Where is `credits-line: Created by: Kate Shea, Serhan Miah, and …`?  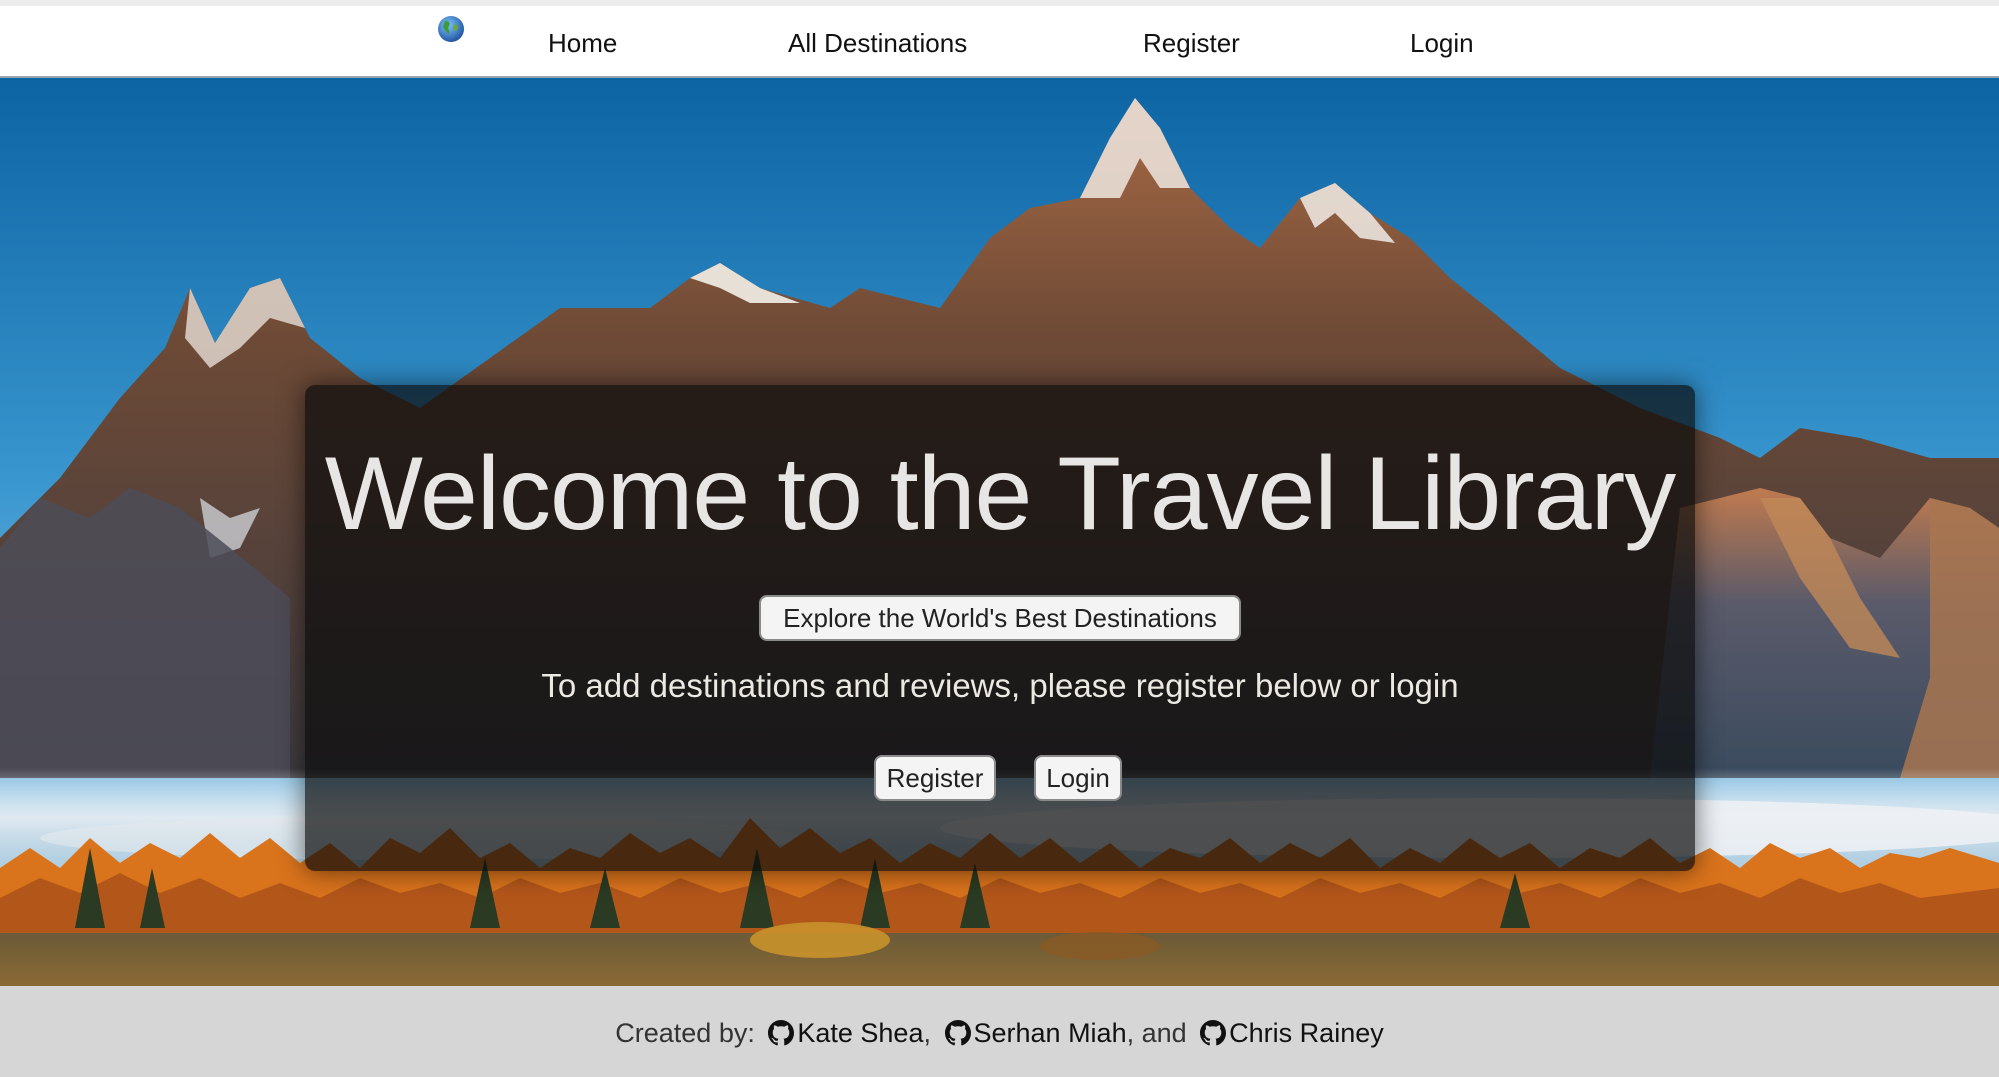 credits-line: Created by: Kate Shea, Serhan Miah, and … is located at coordinates (999, 1033).